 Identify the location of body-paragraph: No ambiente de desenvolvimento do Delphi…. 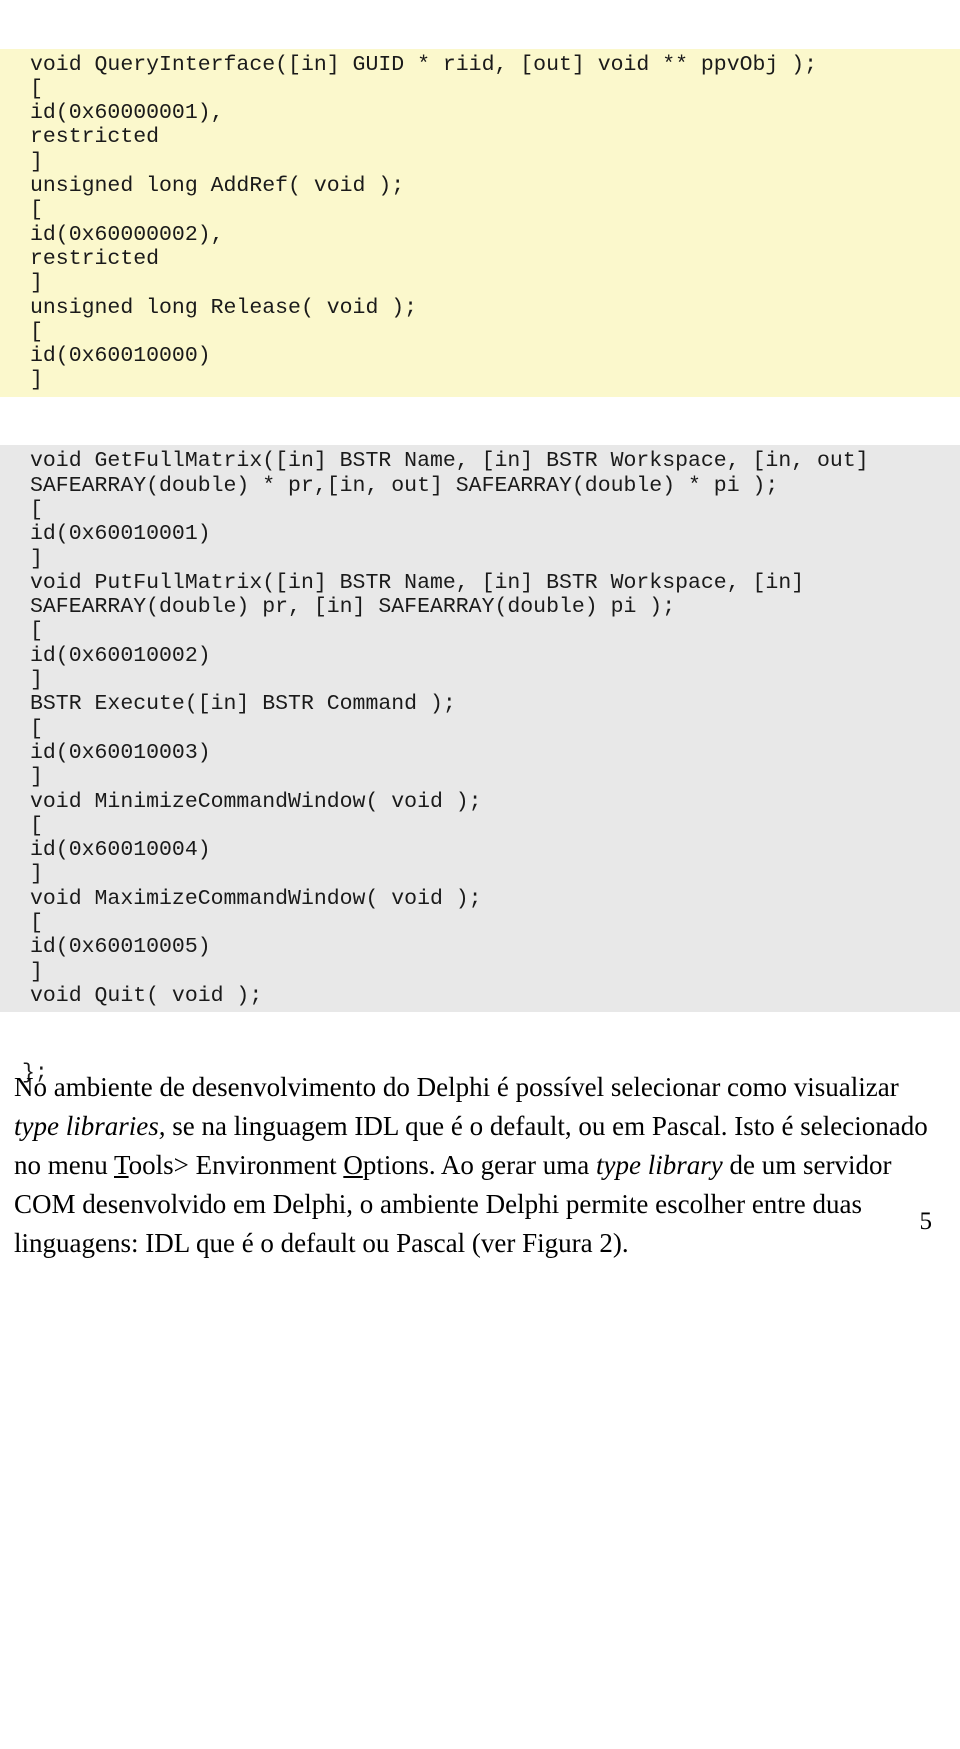
(473, 1165).